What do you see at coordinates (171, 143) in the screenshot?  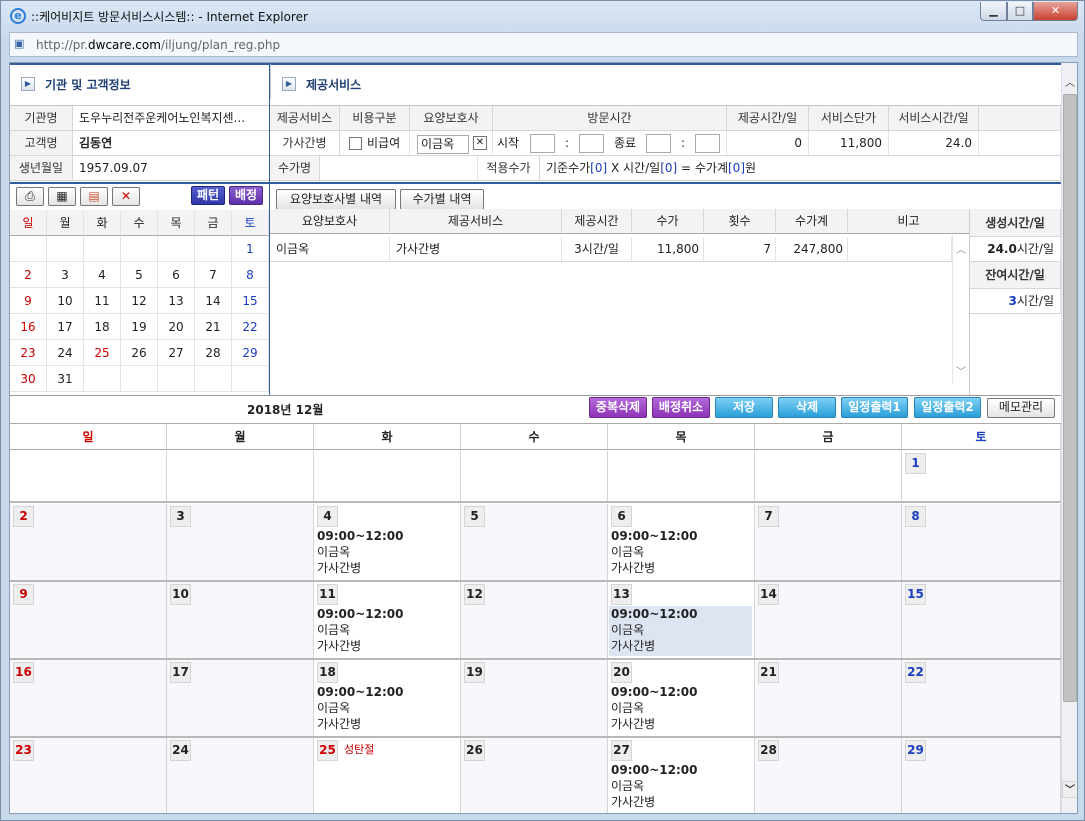 I see `client-name: 김동연` at bounding box center [171, 143].